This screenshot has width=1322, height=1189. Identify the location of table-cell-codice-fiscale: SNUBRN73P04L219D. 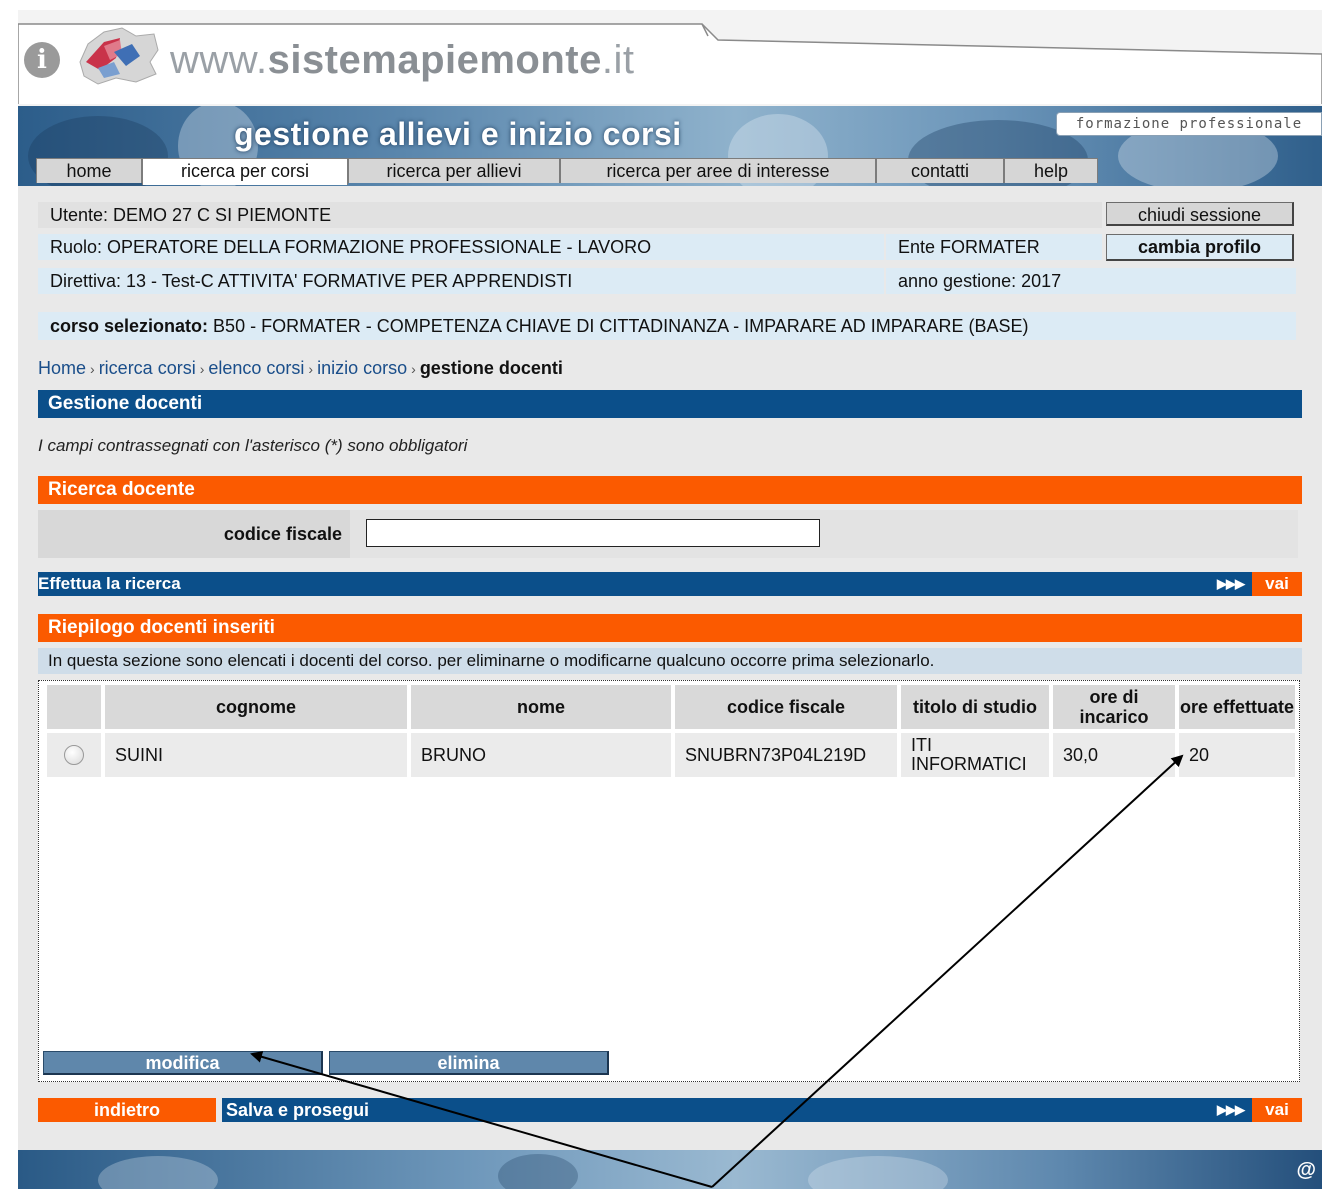
(786, 755).